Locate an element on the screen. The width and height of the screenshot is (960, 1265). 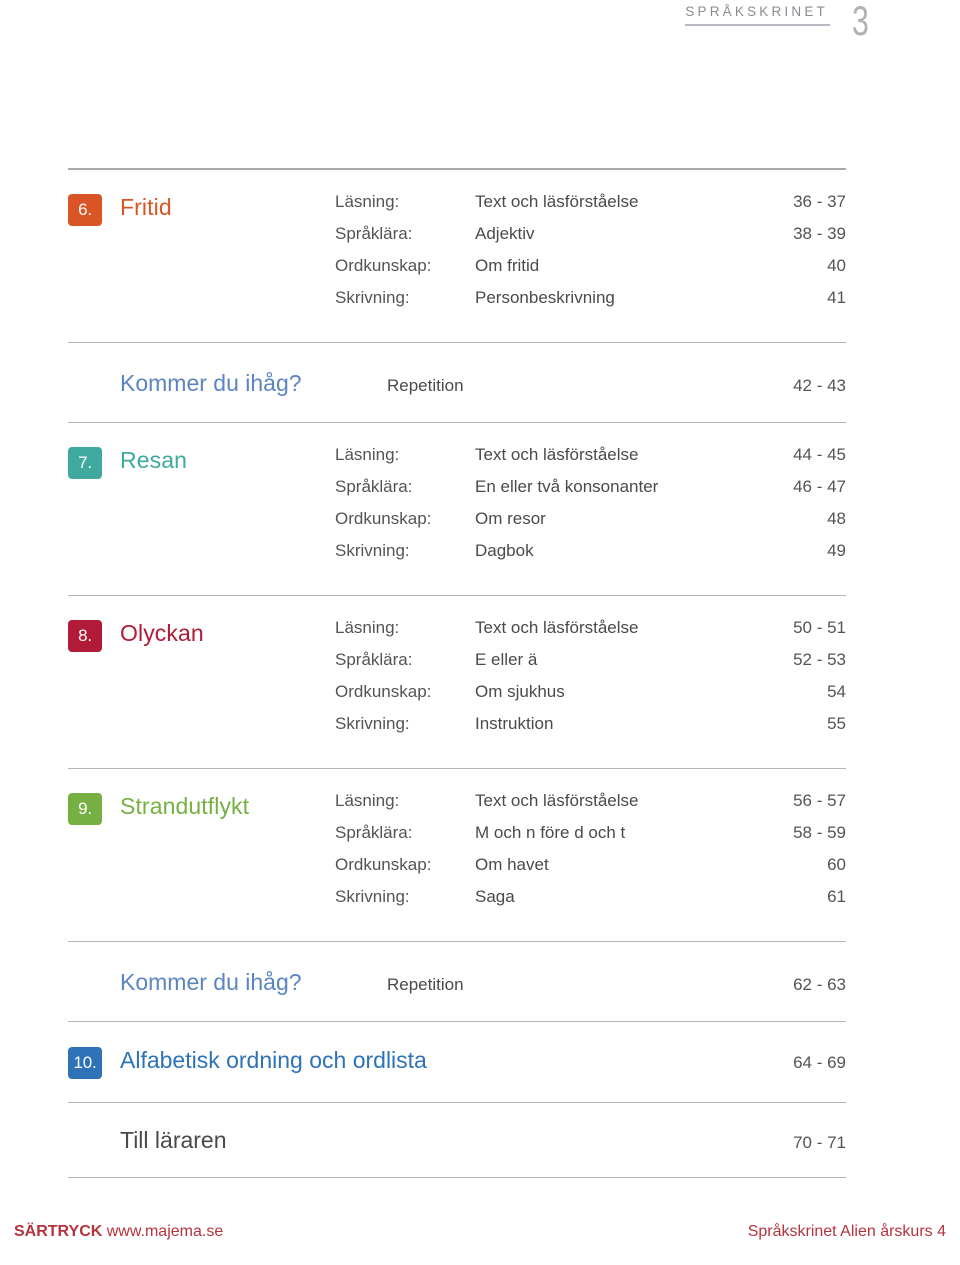
toc-detail-row: Läsning: Text och läsförståelse 50 - 51 is located at coordinates (590, 634).